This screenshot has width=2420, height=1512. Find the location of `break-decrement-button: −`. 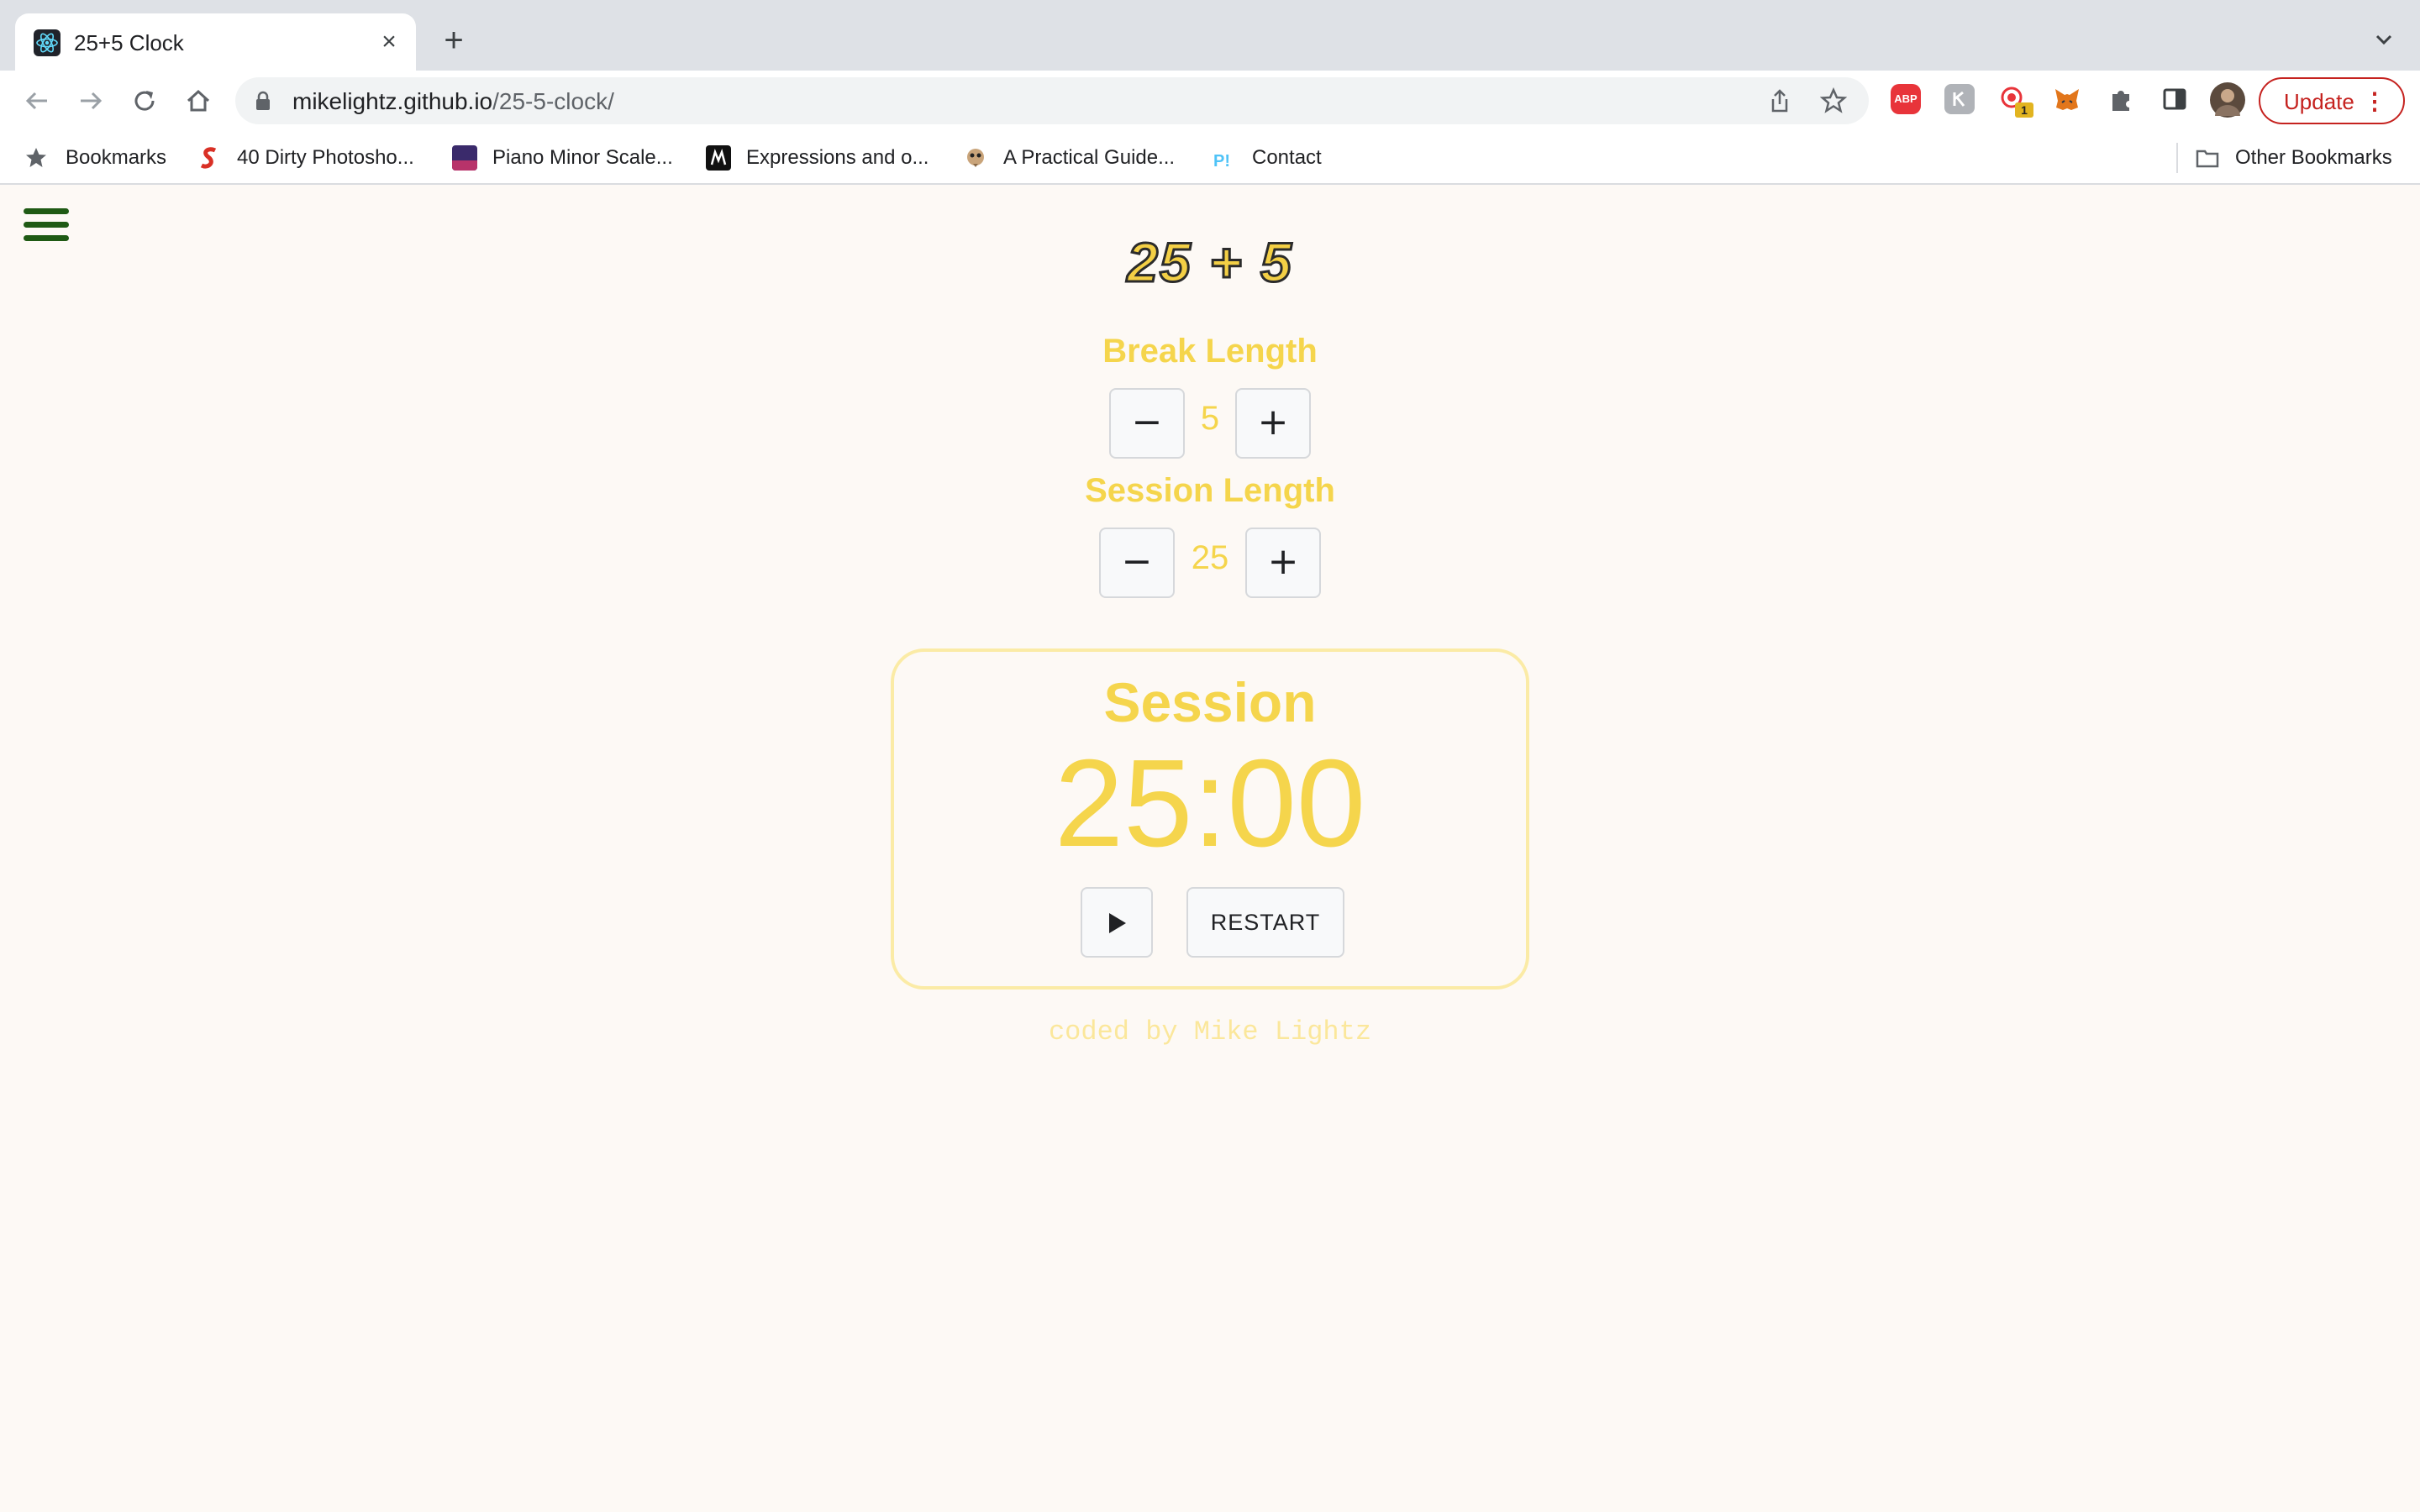

break-decrement-button: − is located at coordinates (1147, 423).